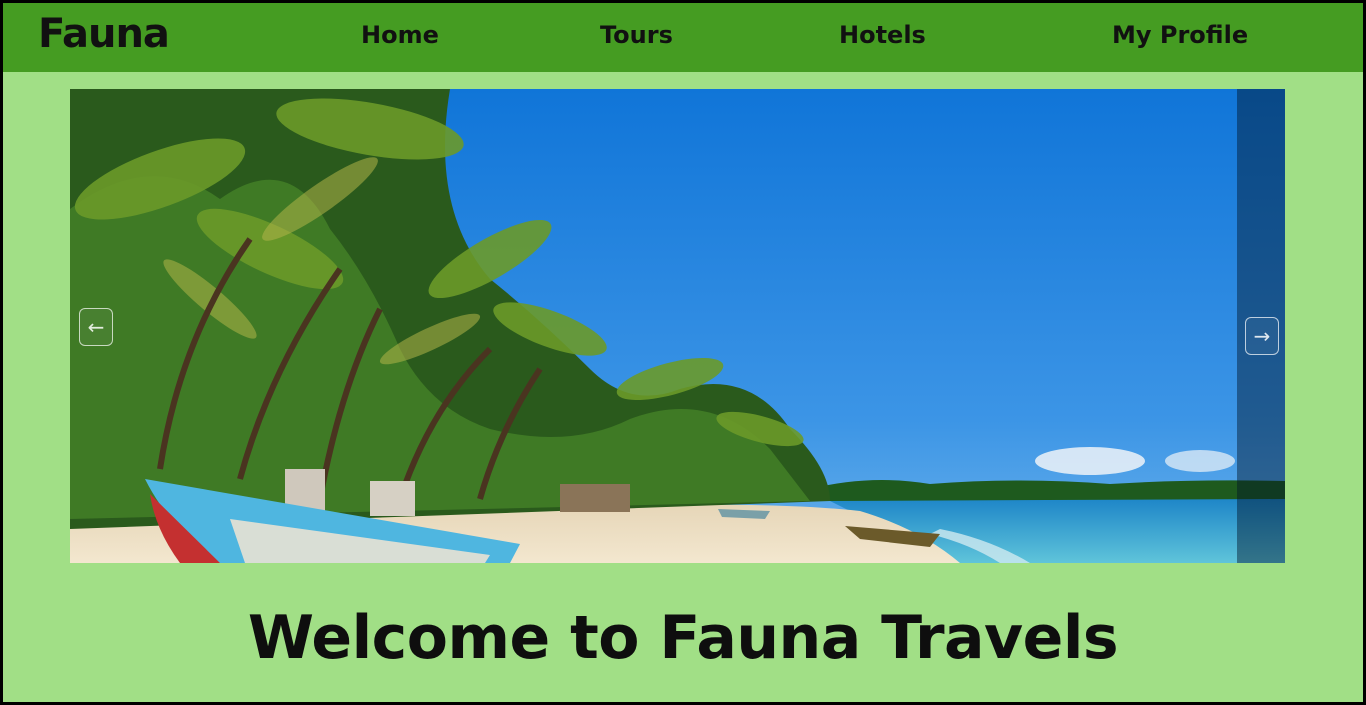  I want to click on arrow-right-icon: →, so click(1262, 336).